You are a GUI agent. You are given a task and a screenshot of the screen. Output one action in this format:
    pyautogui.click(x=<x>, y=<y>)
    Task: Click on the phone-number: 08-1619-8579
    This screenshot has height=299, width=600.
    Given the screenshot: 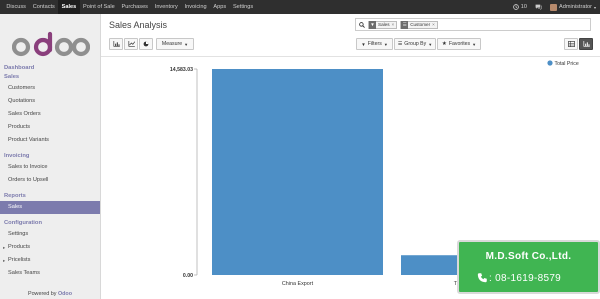 What is the action you would take?
    pyautogui.click(x=528, y=278)
    